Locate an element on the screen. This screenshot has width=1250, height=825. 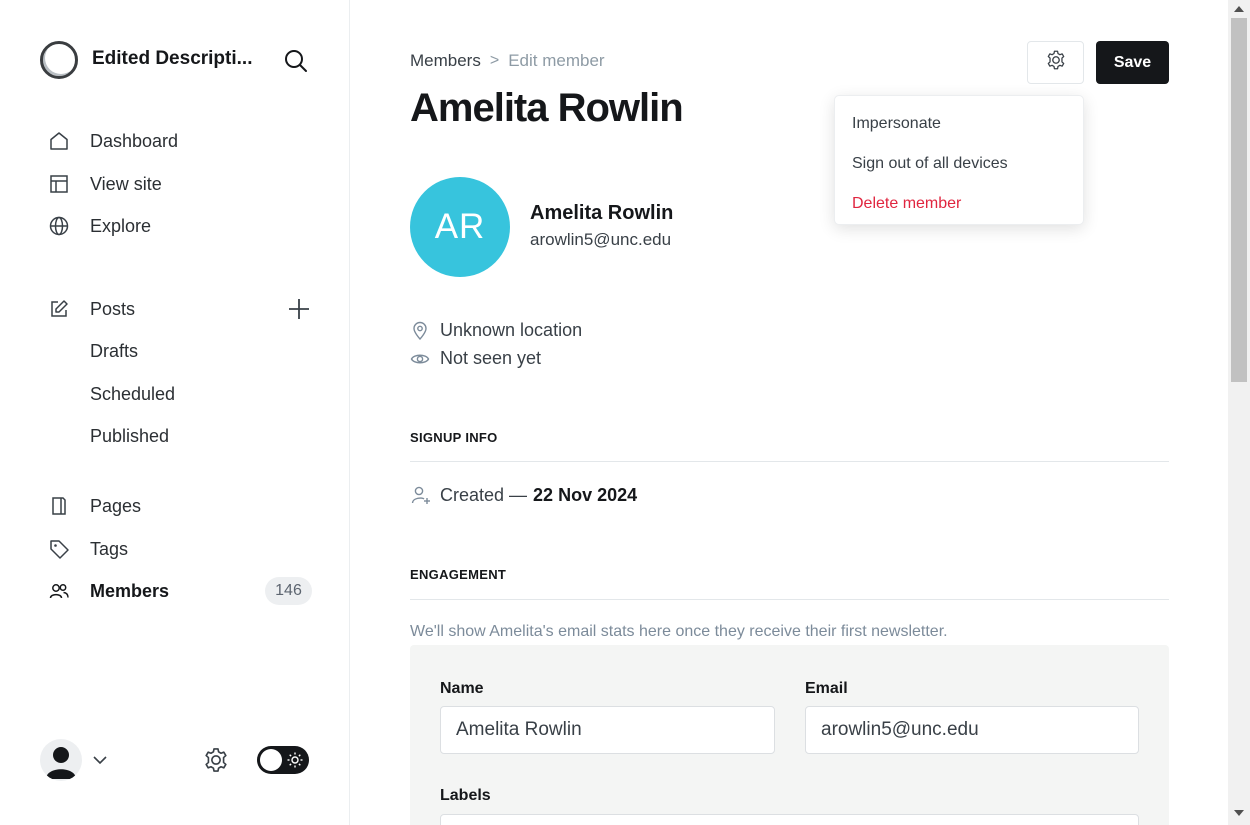
site-logo is located at coordinates (59, 60).